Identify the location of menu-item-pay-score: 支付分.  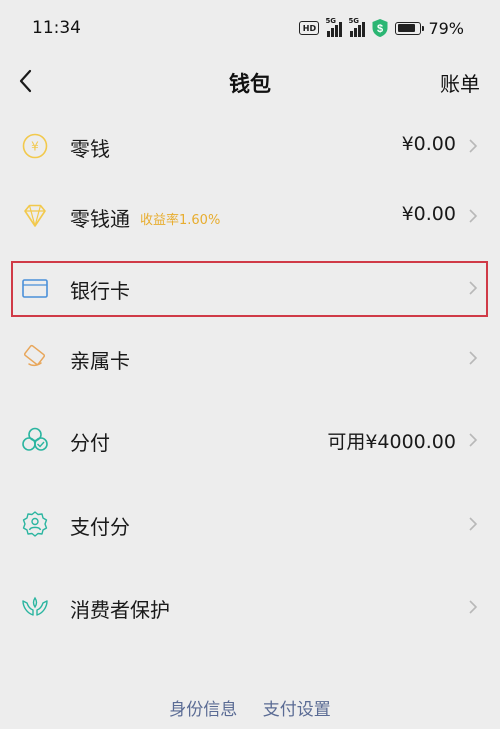
(250, 524).